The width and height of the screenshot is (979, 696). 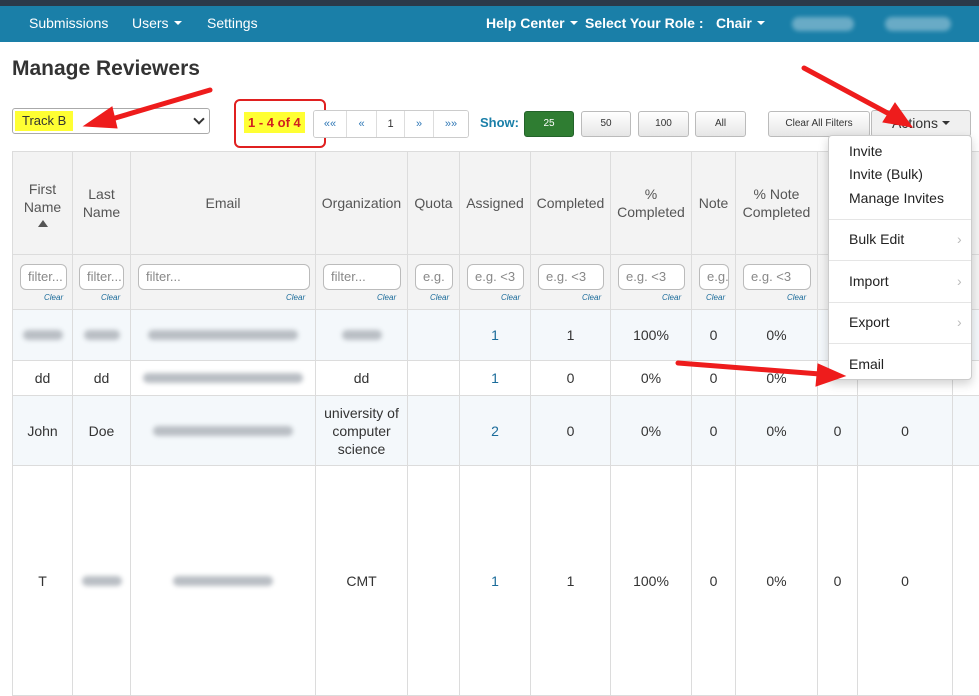 I want to click on table-cell-first-name: T, so click(x=42, y=581).